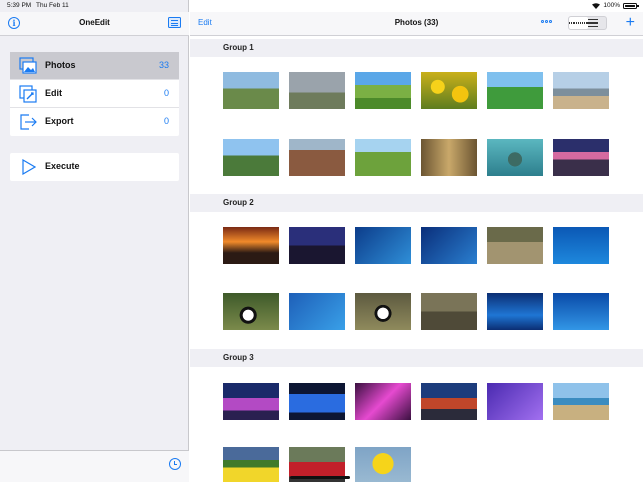  I want to click on wifi-icon, so click(596, 5).